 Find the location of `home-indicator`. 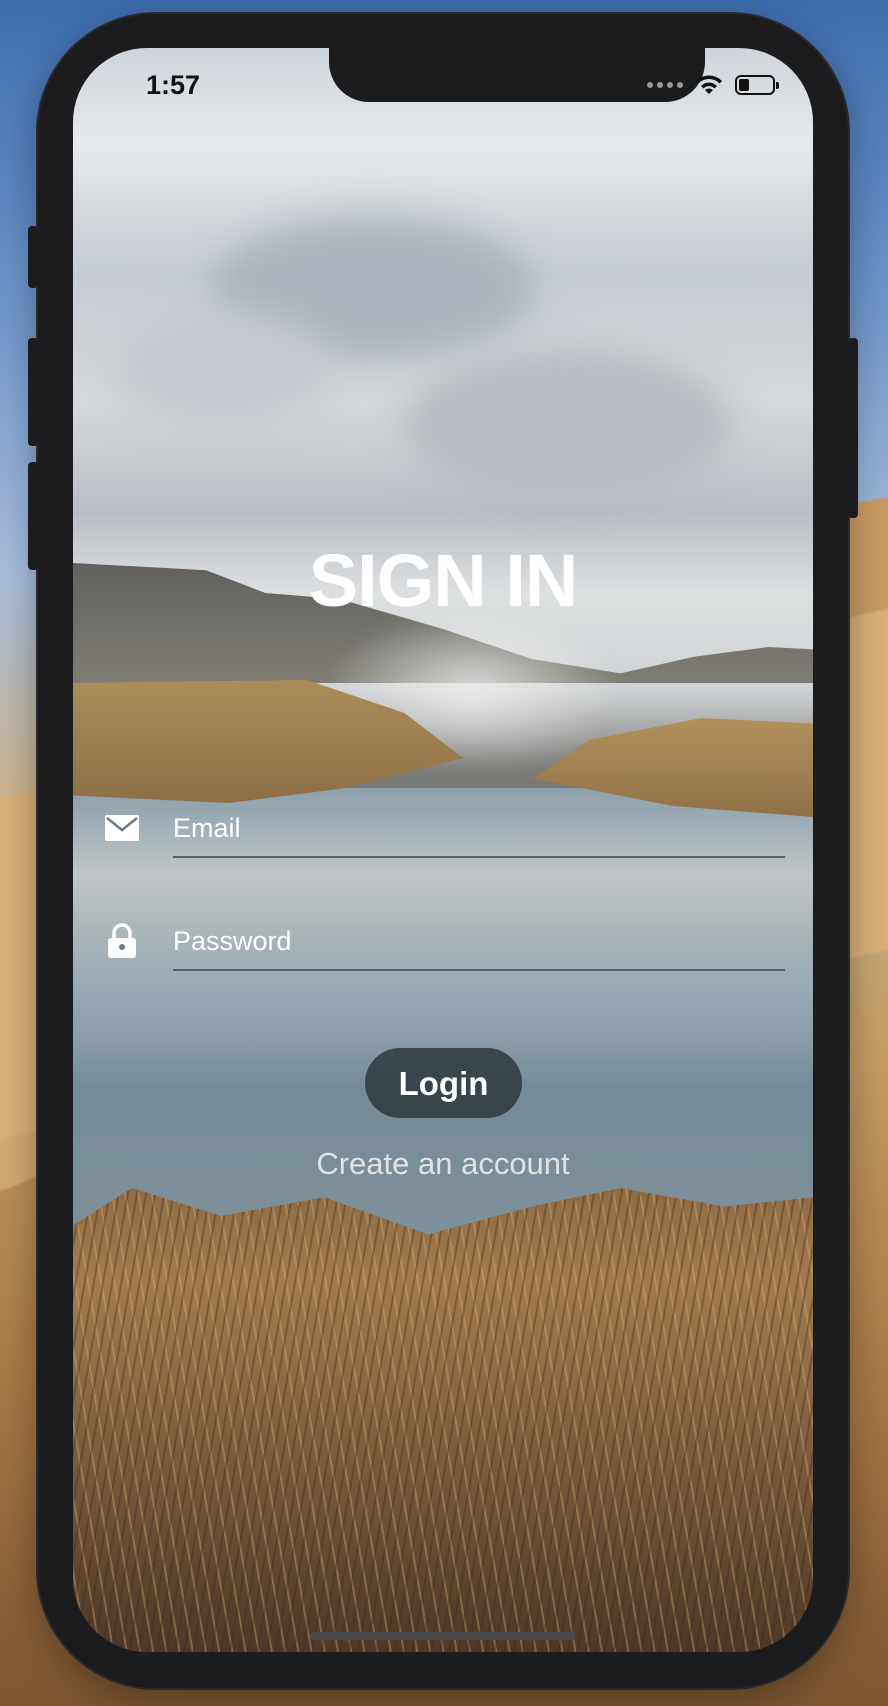

home-indicator is located at coordinates (443, 1636).